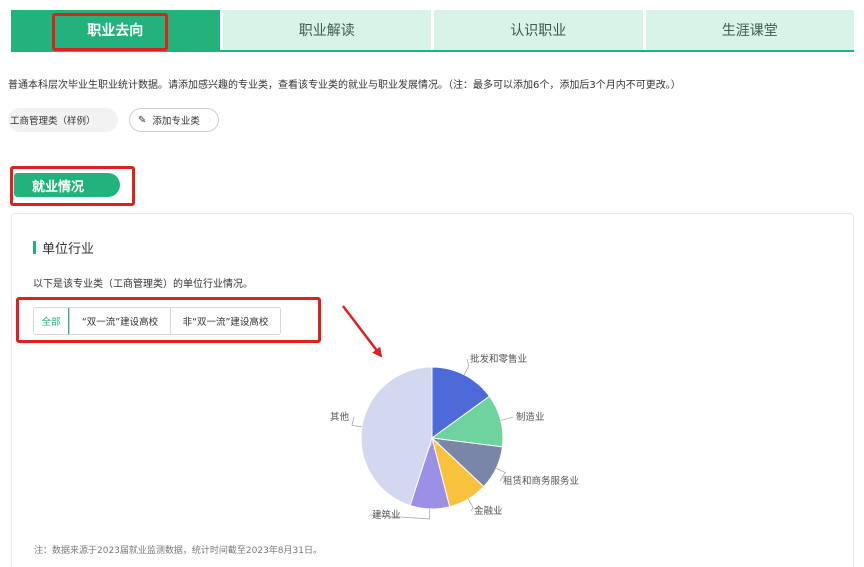  Describe the element at coordinates (454, 413) in the screenshot. I see `industry-pie-chart: 批发和零售业制造业租赁和商务服务业金融业 建筑业 其他 〃` at that location.